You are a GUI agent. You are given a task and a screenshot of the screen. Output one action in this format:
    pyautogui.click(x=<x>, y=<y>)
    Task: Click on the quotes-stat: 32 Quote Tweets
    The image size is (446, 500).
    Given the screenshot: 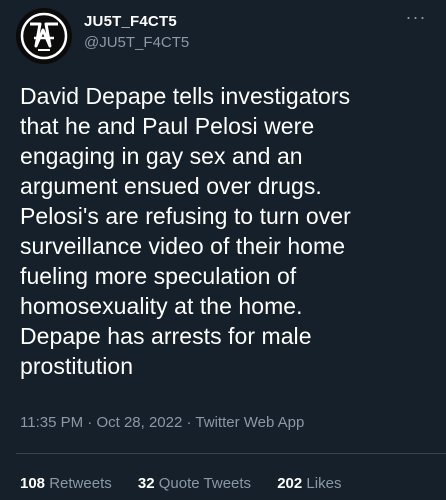 What is the action you would take?
    pyautogui.click(x=194, y=484)
    